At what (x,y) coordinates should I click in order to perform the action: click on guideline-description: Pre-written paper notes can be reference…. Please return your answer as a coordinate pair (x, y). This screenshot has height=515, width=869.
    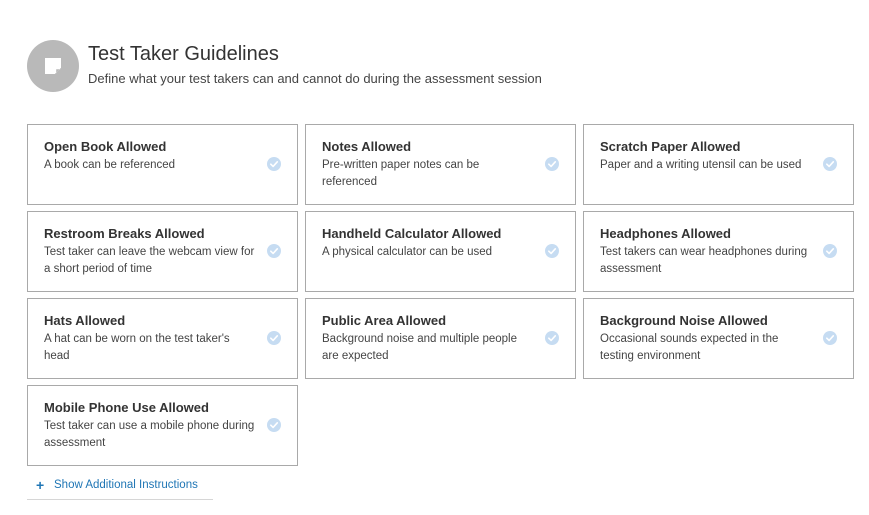
    Looking at the image, I should click on (401, 173).